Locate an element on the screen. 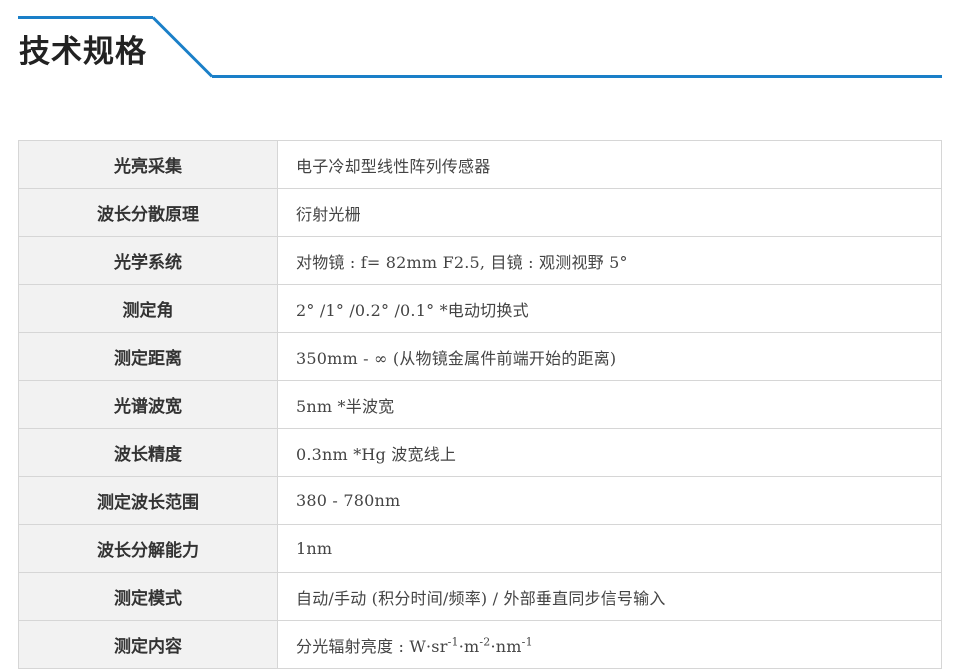 This screenshot has height=669, width=979. table-row: 光谱波宽 5nm *半波宽 is located at coordinates (480, 404).